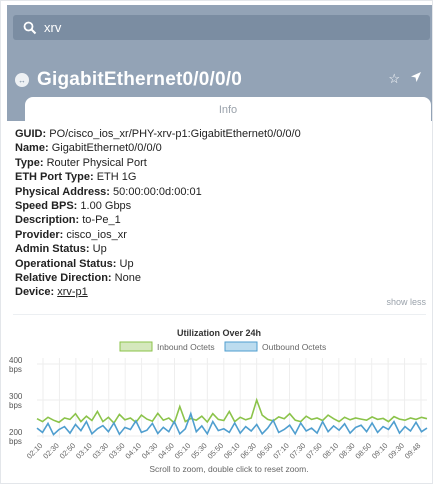 This screenshot has height=484, width=433. I want to click on tab-info: Info, so click(228, 110).